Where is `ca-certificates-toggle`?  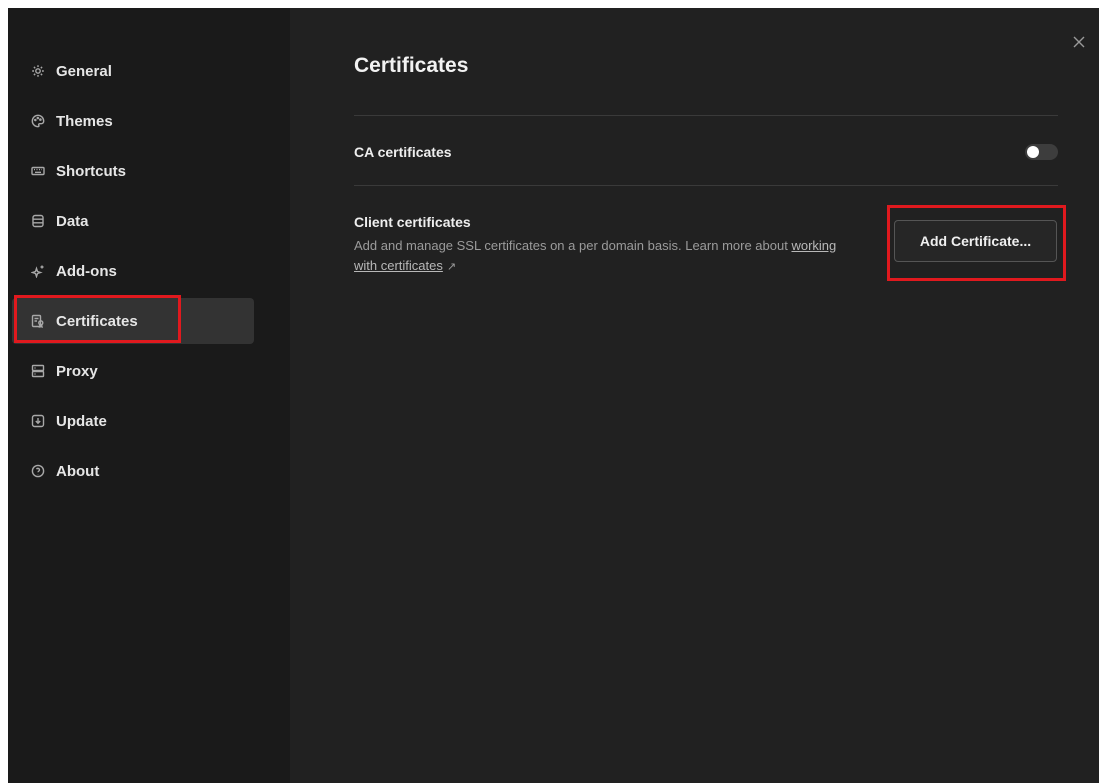
ca-certificates-toggle is located at coordinates (1041, 152).